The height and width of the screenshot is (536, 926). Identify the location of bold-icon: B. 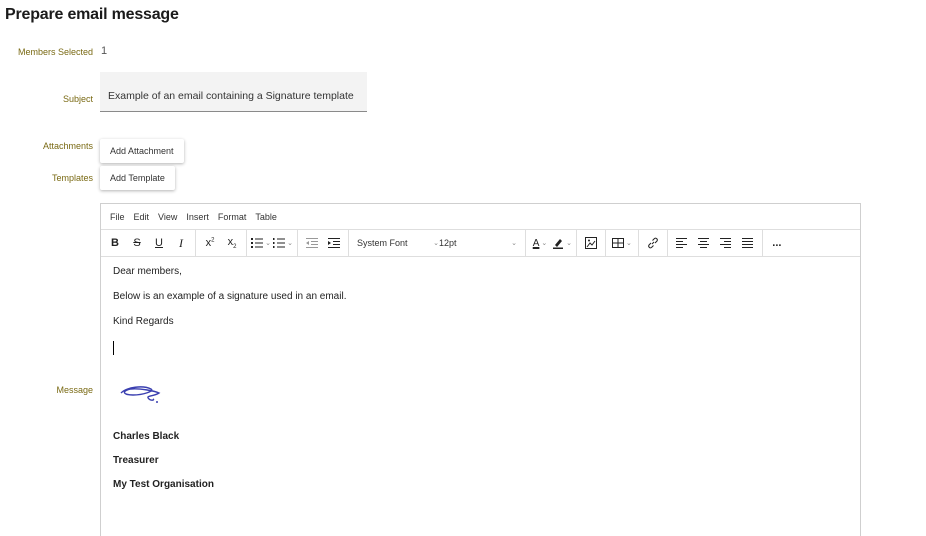
(115, 243).